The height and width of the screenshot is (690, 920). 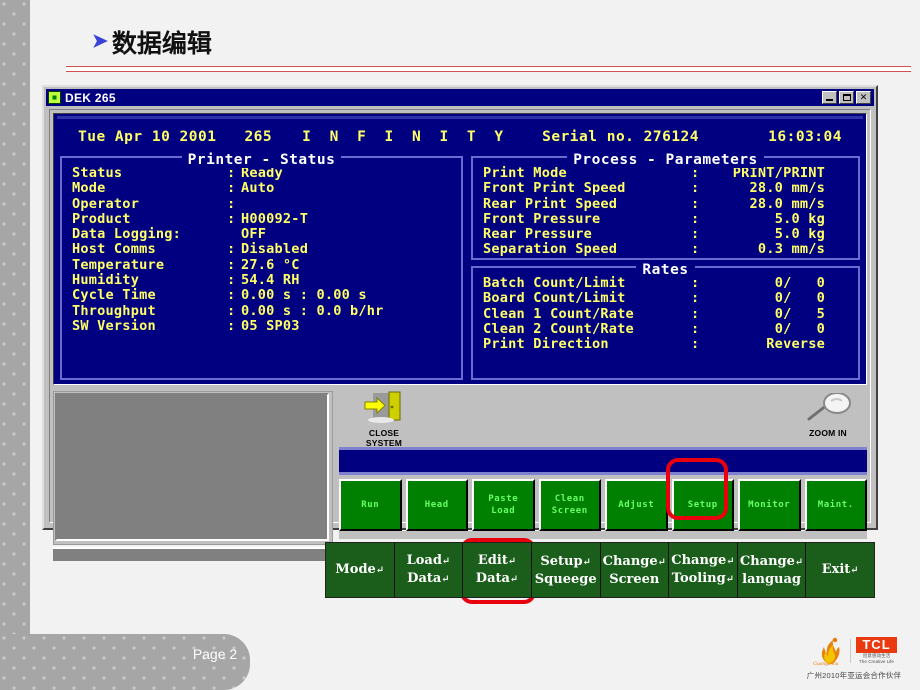 What do you see at coordinates (569, 505) in the screenshot?
I see `function-button-clean: Clean Screen` at bounding box center [569, 505].